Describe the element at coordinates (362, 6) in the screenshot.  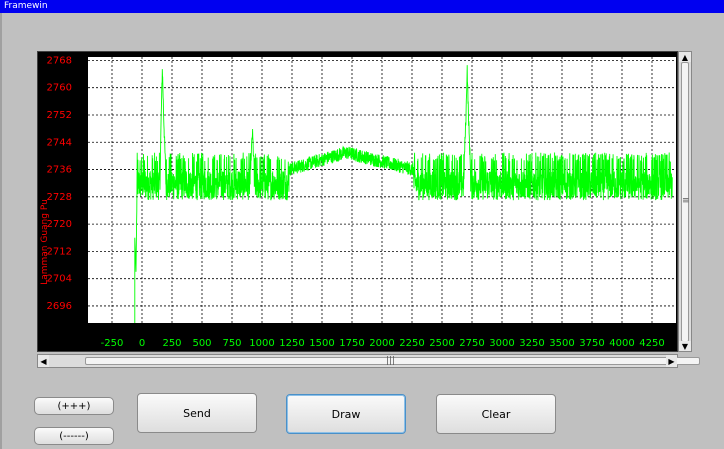
I see `window-title-bar: Framewin` at that location.